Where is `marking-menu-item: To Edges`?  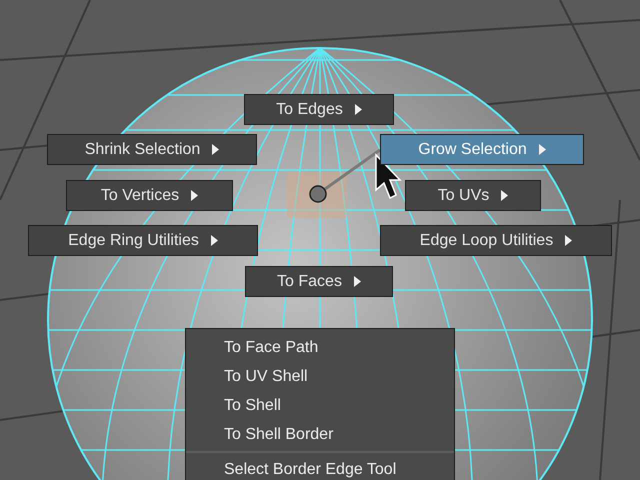 marking-menu-item: To Edges is located at coordinates (319, 109).